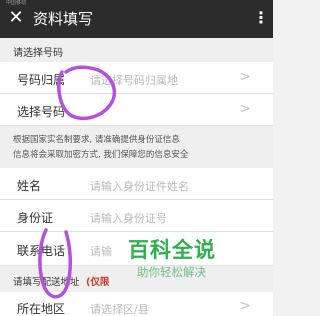  Describe the element at coordinates (96, 140) in the screenshot. I see `notice-line-1: 根据国家实名制要求, 请准确提供身份证信息` at that location.